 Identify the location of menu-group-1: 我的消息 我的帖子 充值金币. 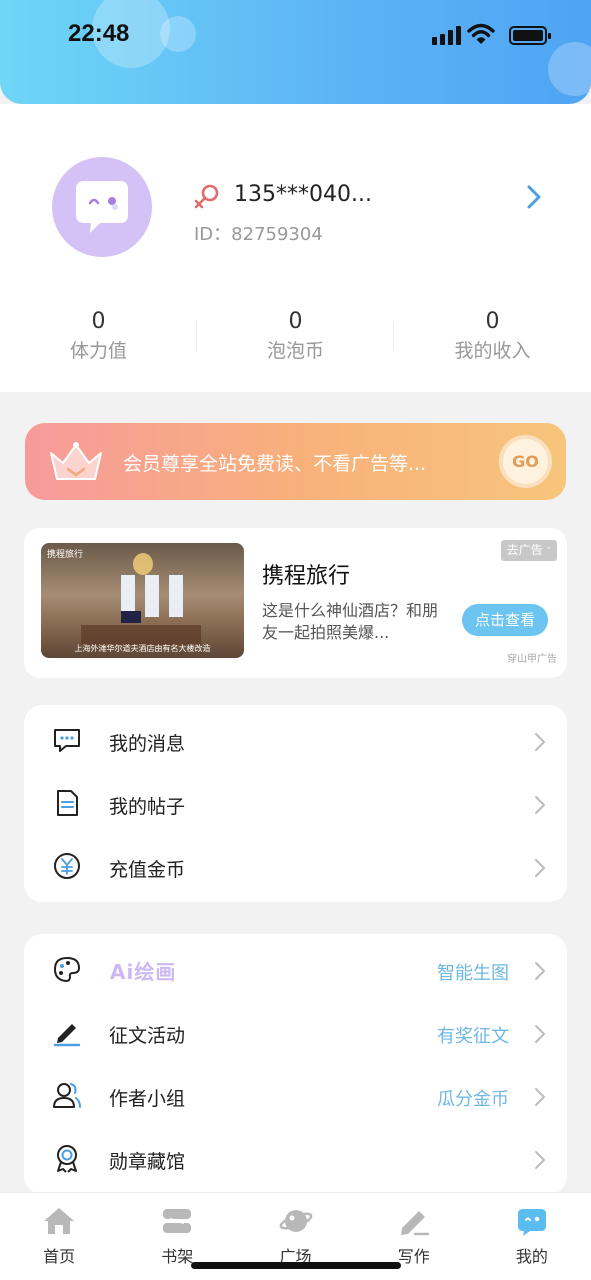
(295, 803).